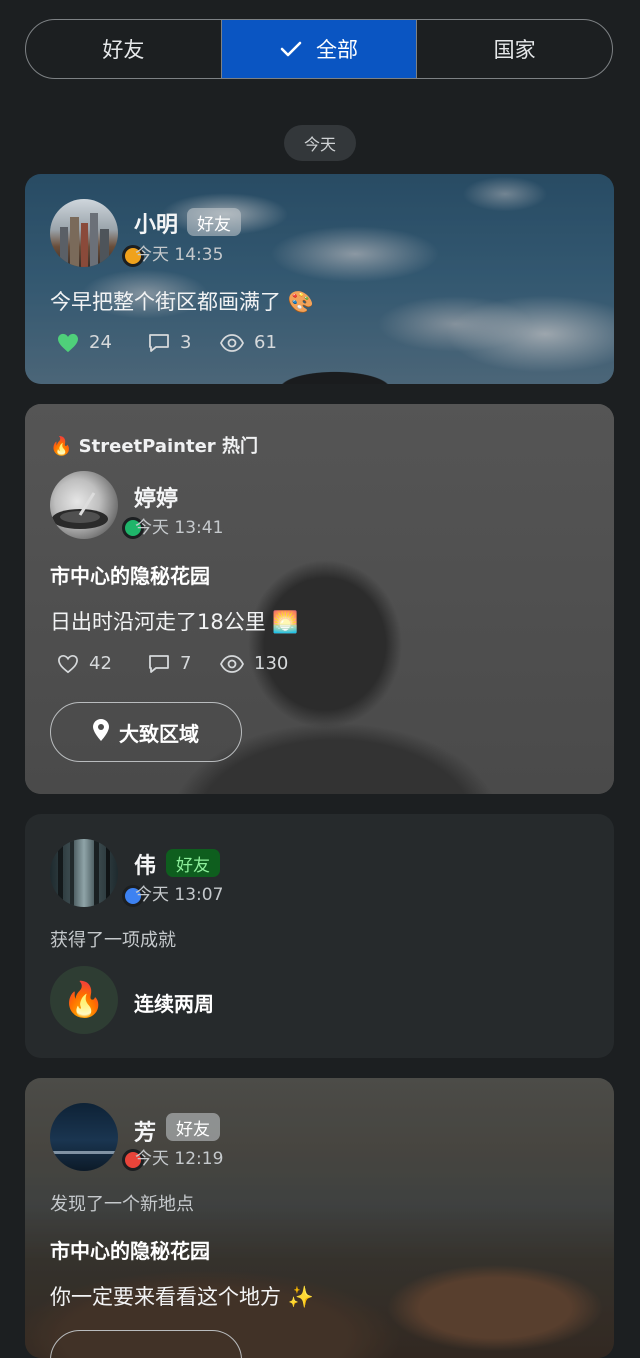 This screenshot has height=1358, width=640. Describe the element at coordinates (337, 50) in the screenshot. I see `tab-all-label: 全部` at that location.